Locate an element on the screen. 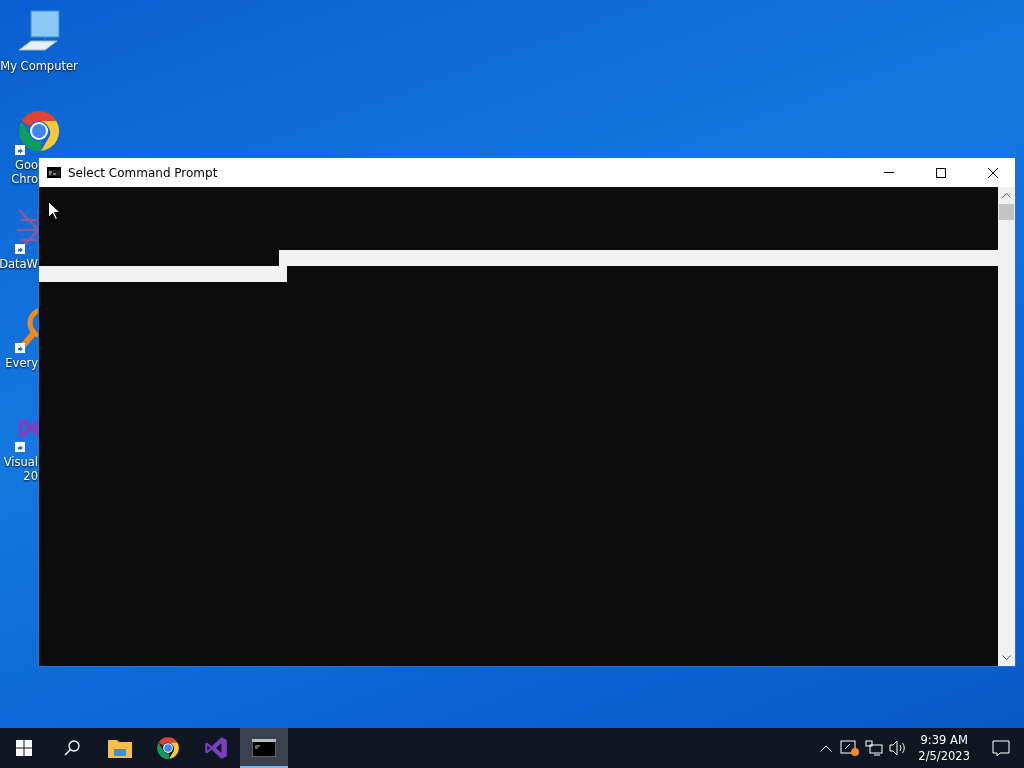  desktop-icon-label: My Computer is located at coordinates (39, 66).